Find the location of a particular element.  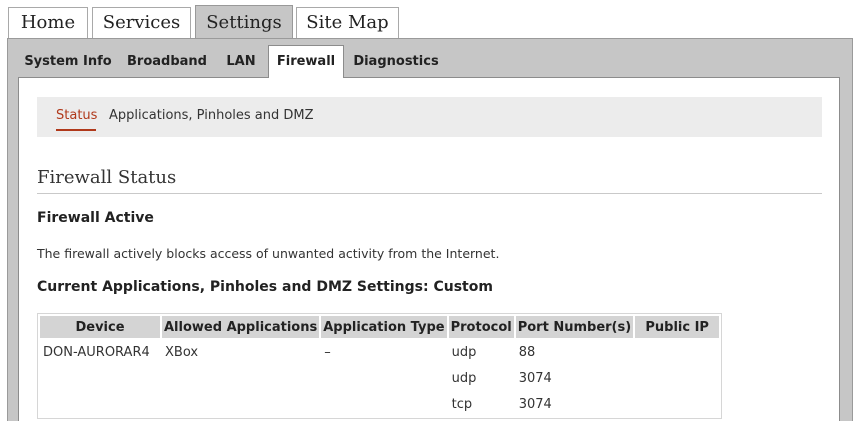

subtab-lan: LAN is located at coordinates (241, 62).